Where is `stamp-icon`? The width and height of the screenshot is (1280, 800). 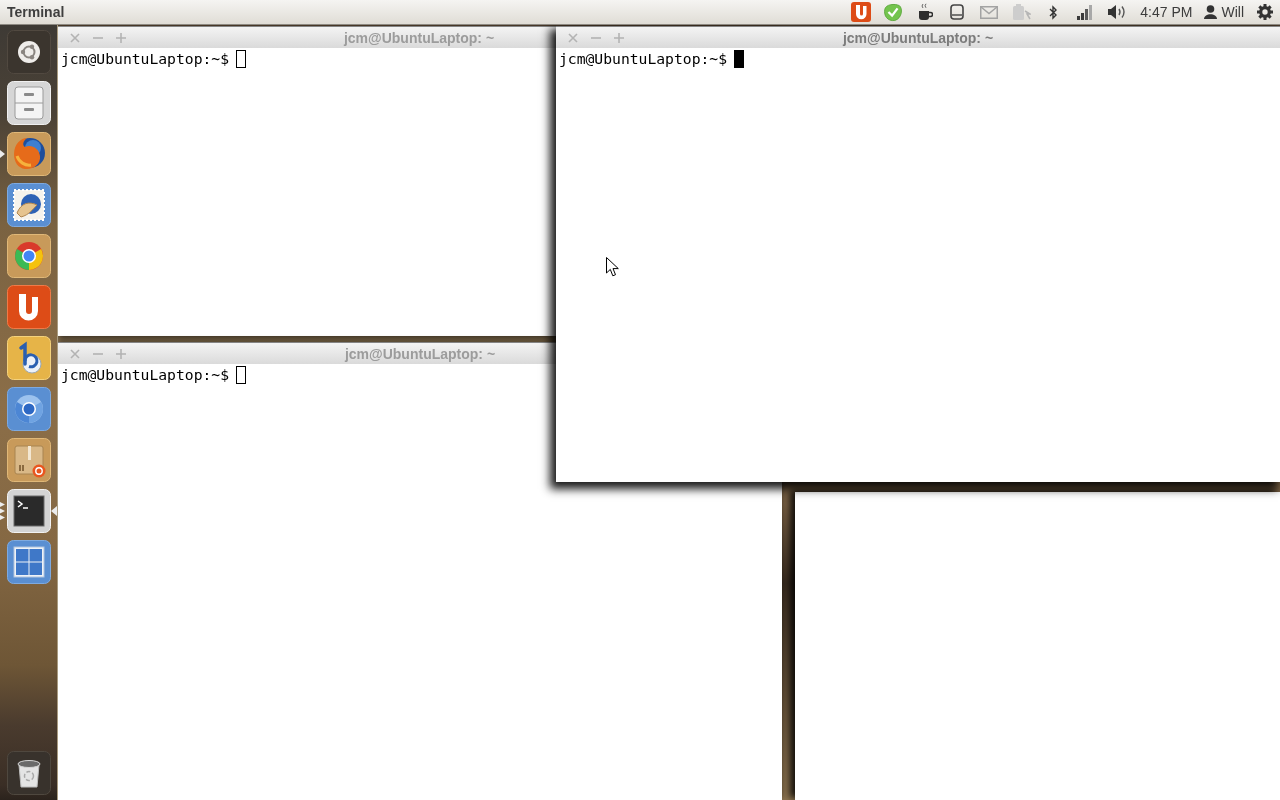
stamp-icon is located at coordinates (29, 205).